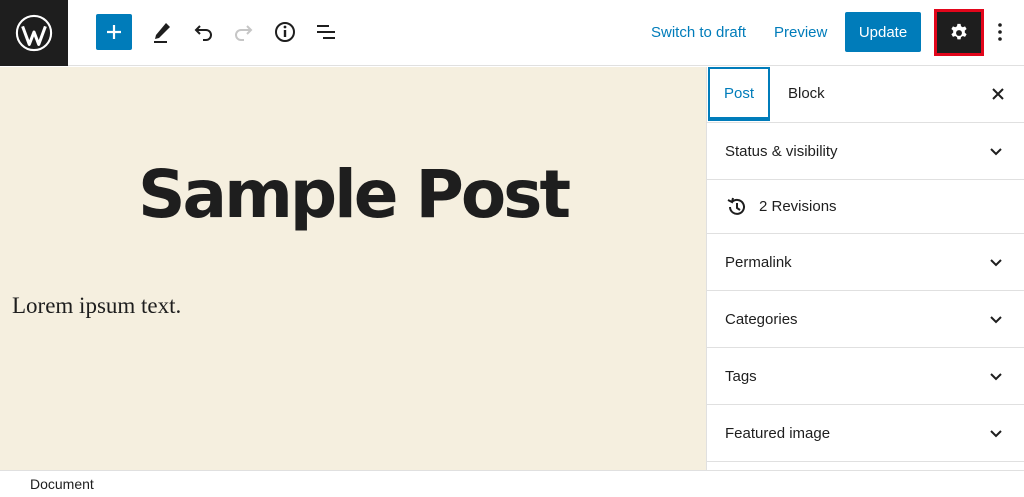  I want to click on redo-button, so click(244, 32).